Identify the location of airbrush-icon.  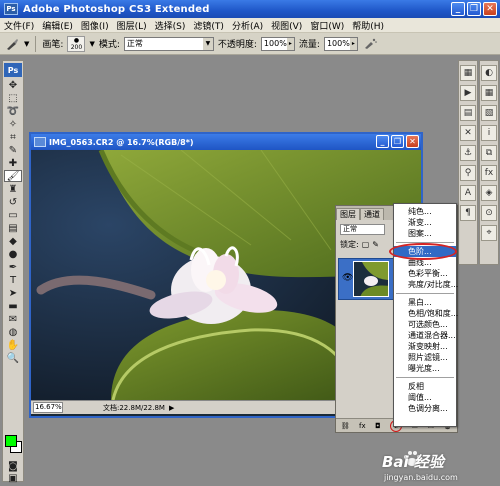
(370, 44).